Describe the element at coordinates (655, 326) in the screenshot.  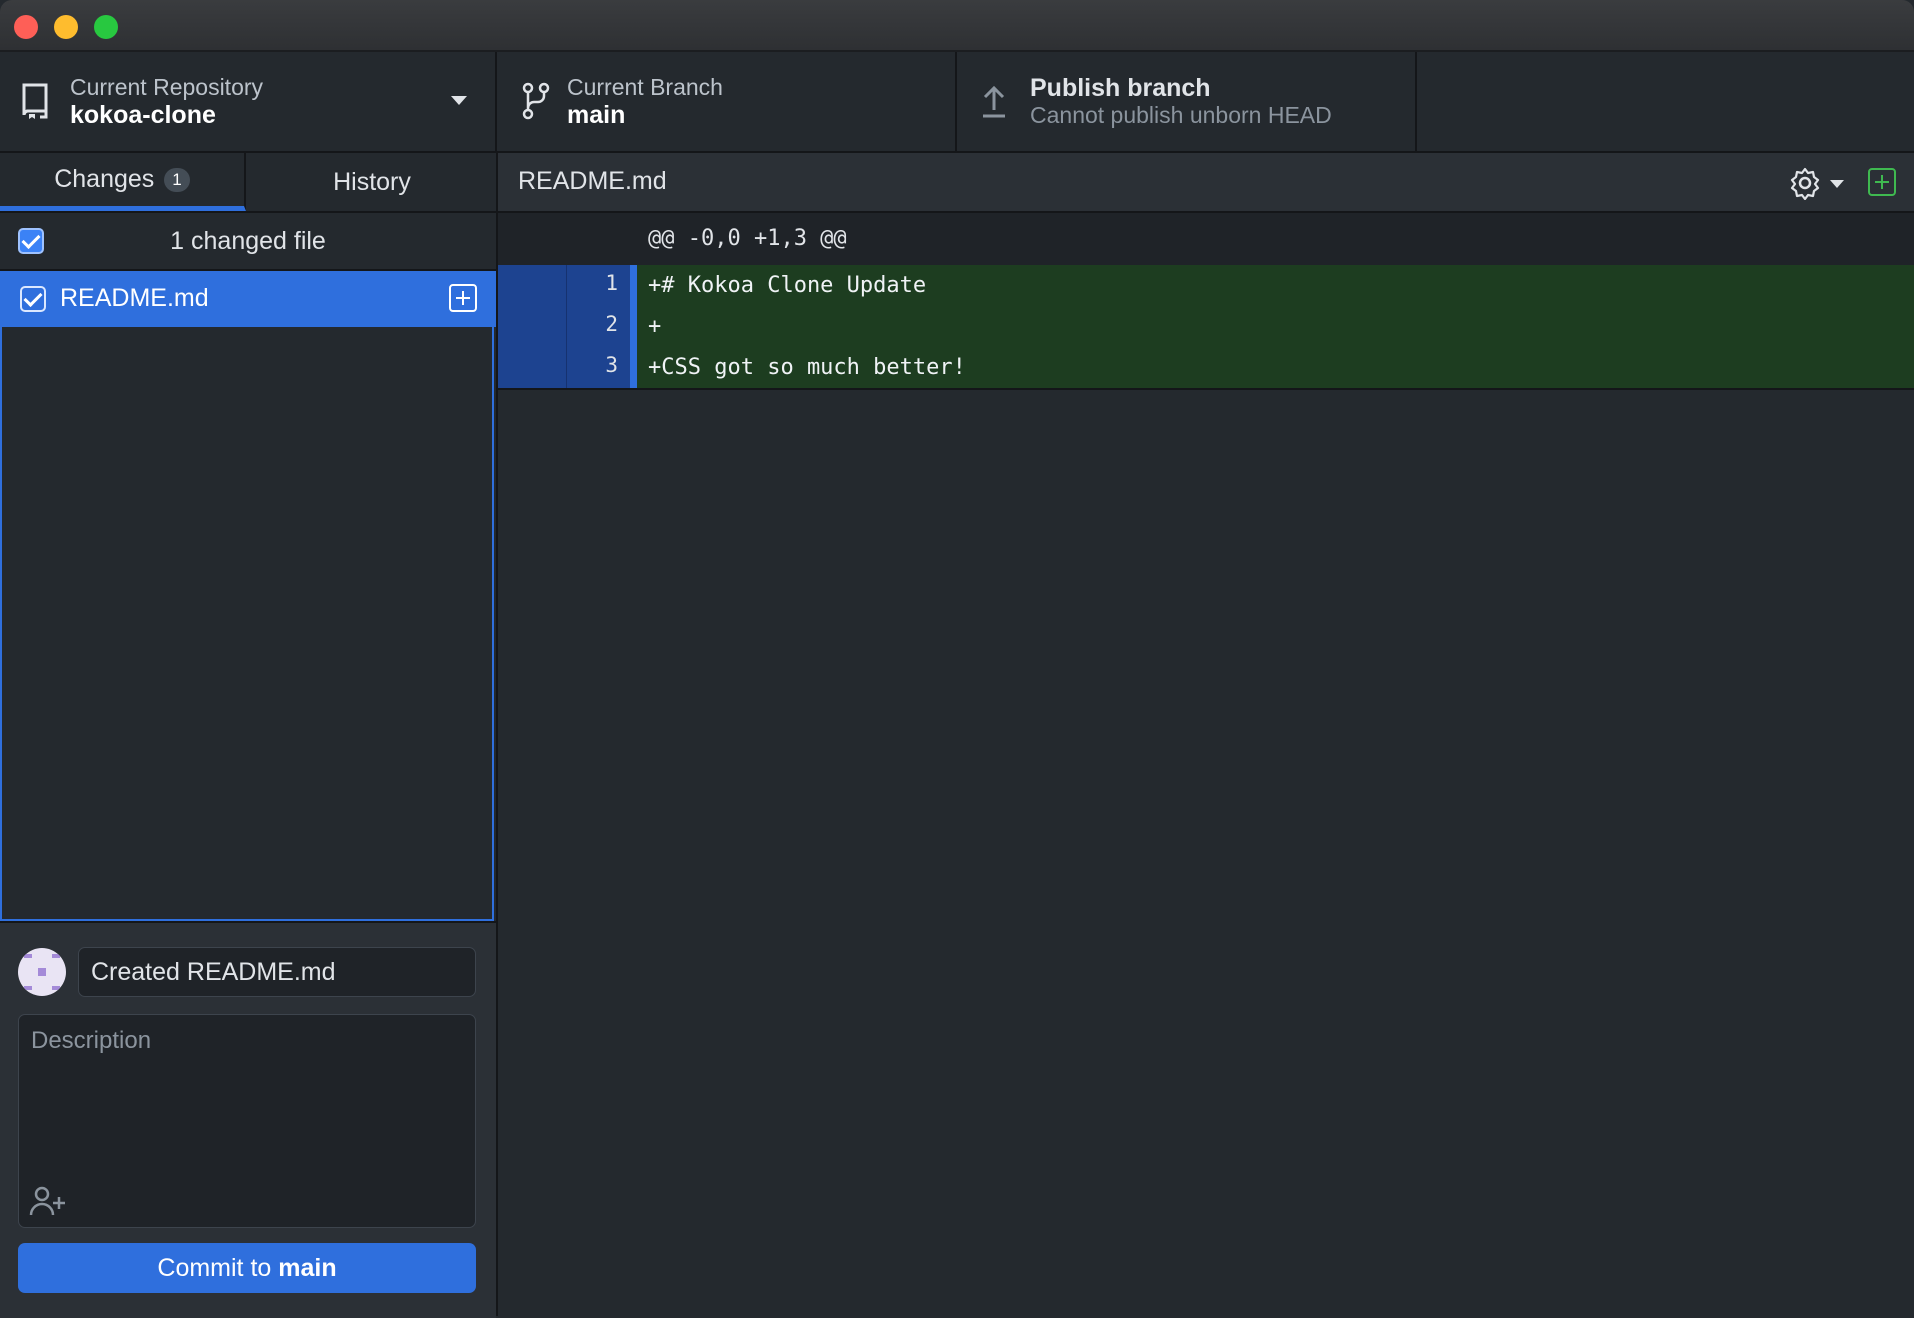
I see `line-code: +` at that location.